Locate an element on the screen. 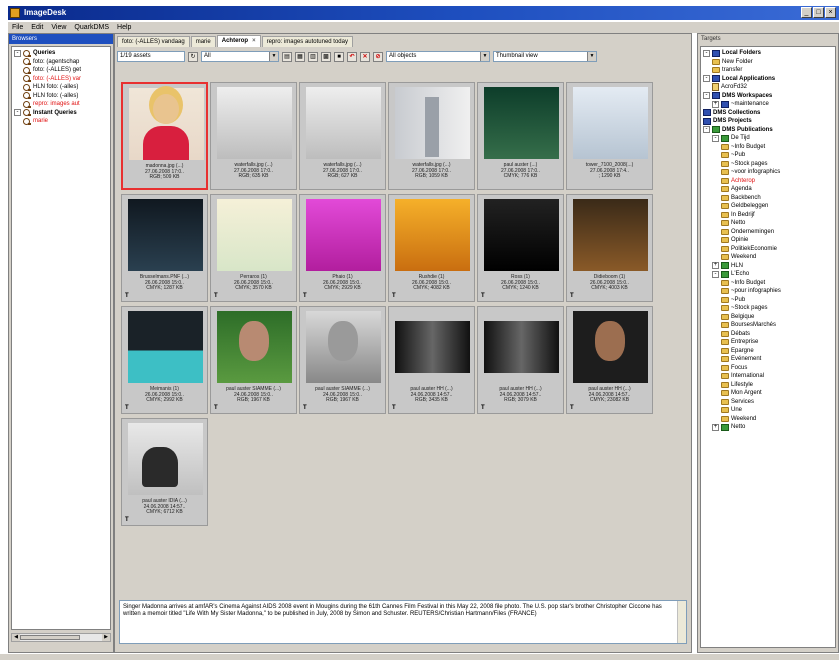 This screenshot has width=839, height=660. minimize-icon: _ is located at coordinates (806, 12).